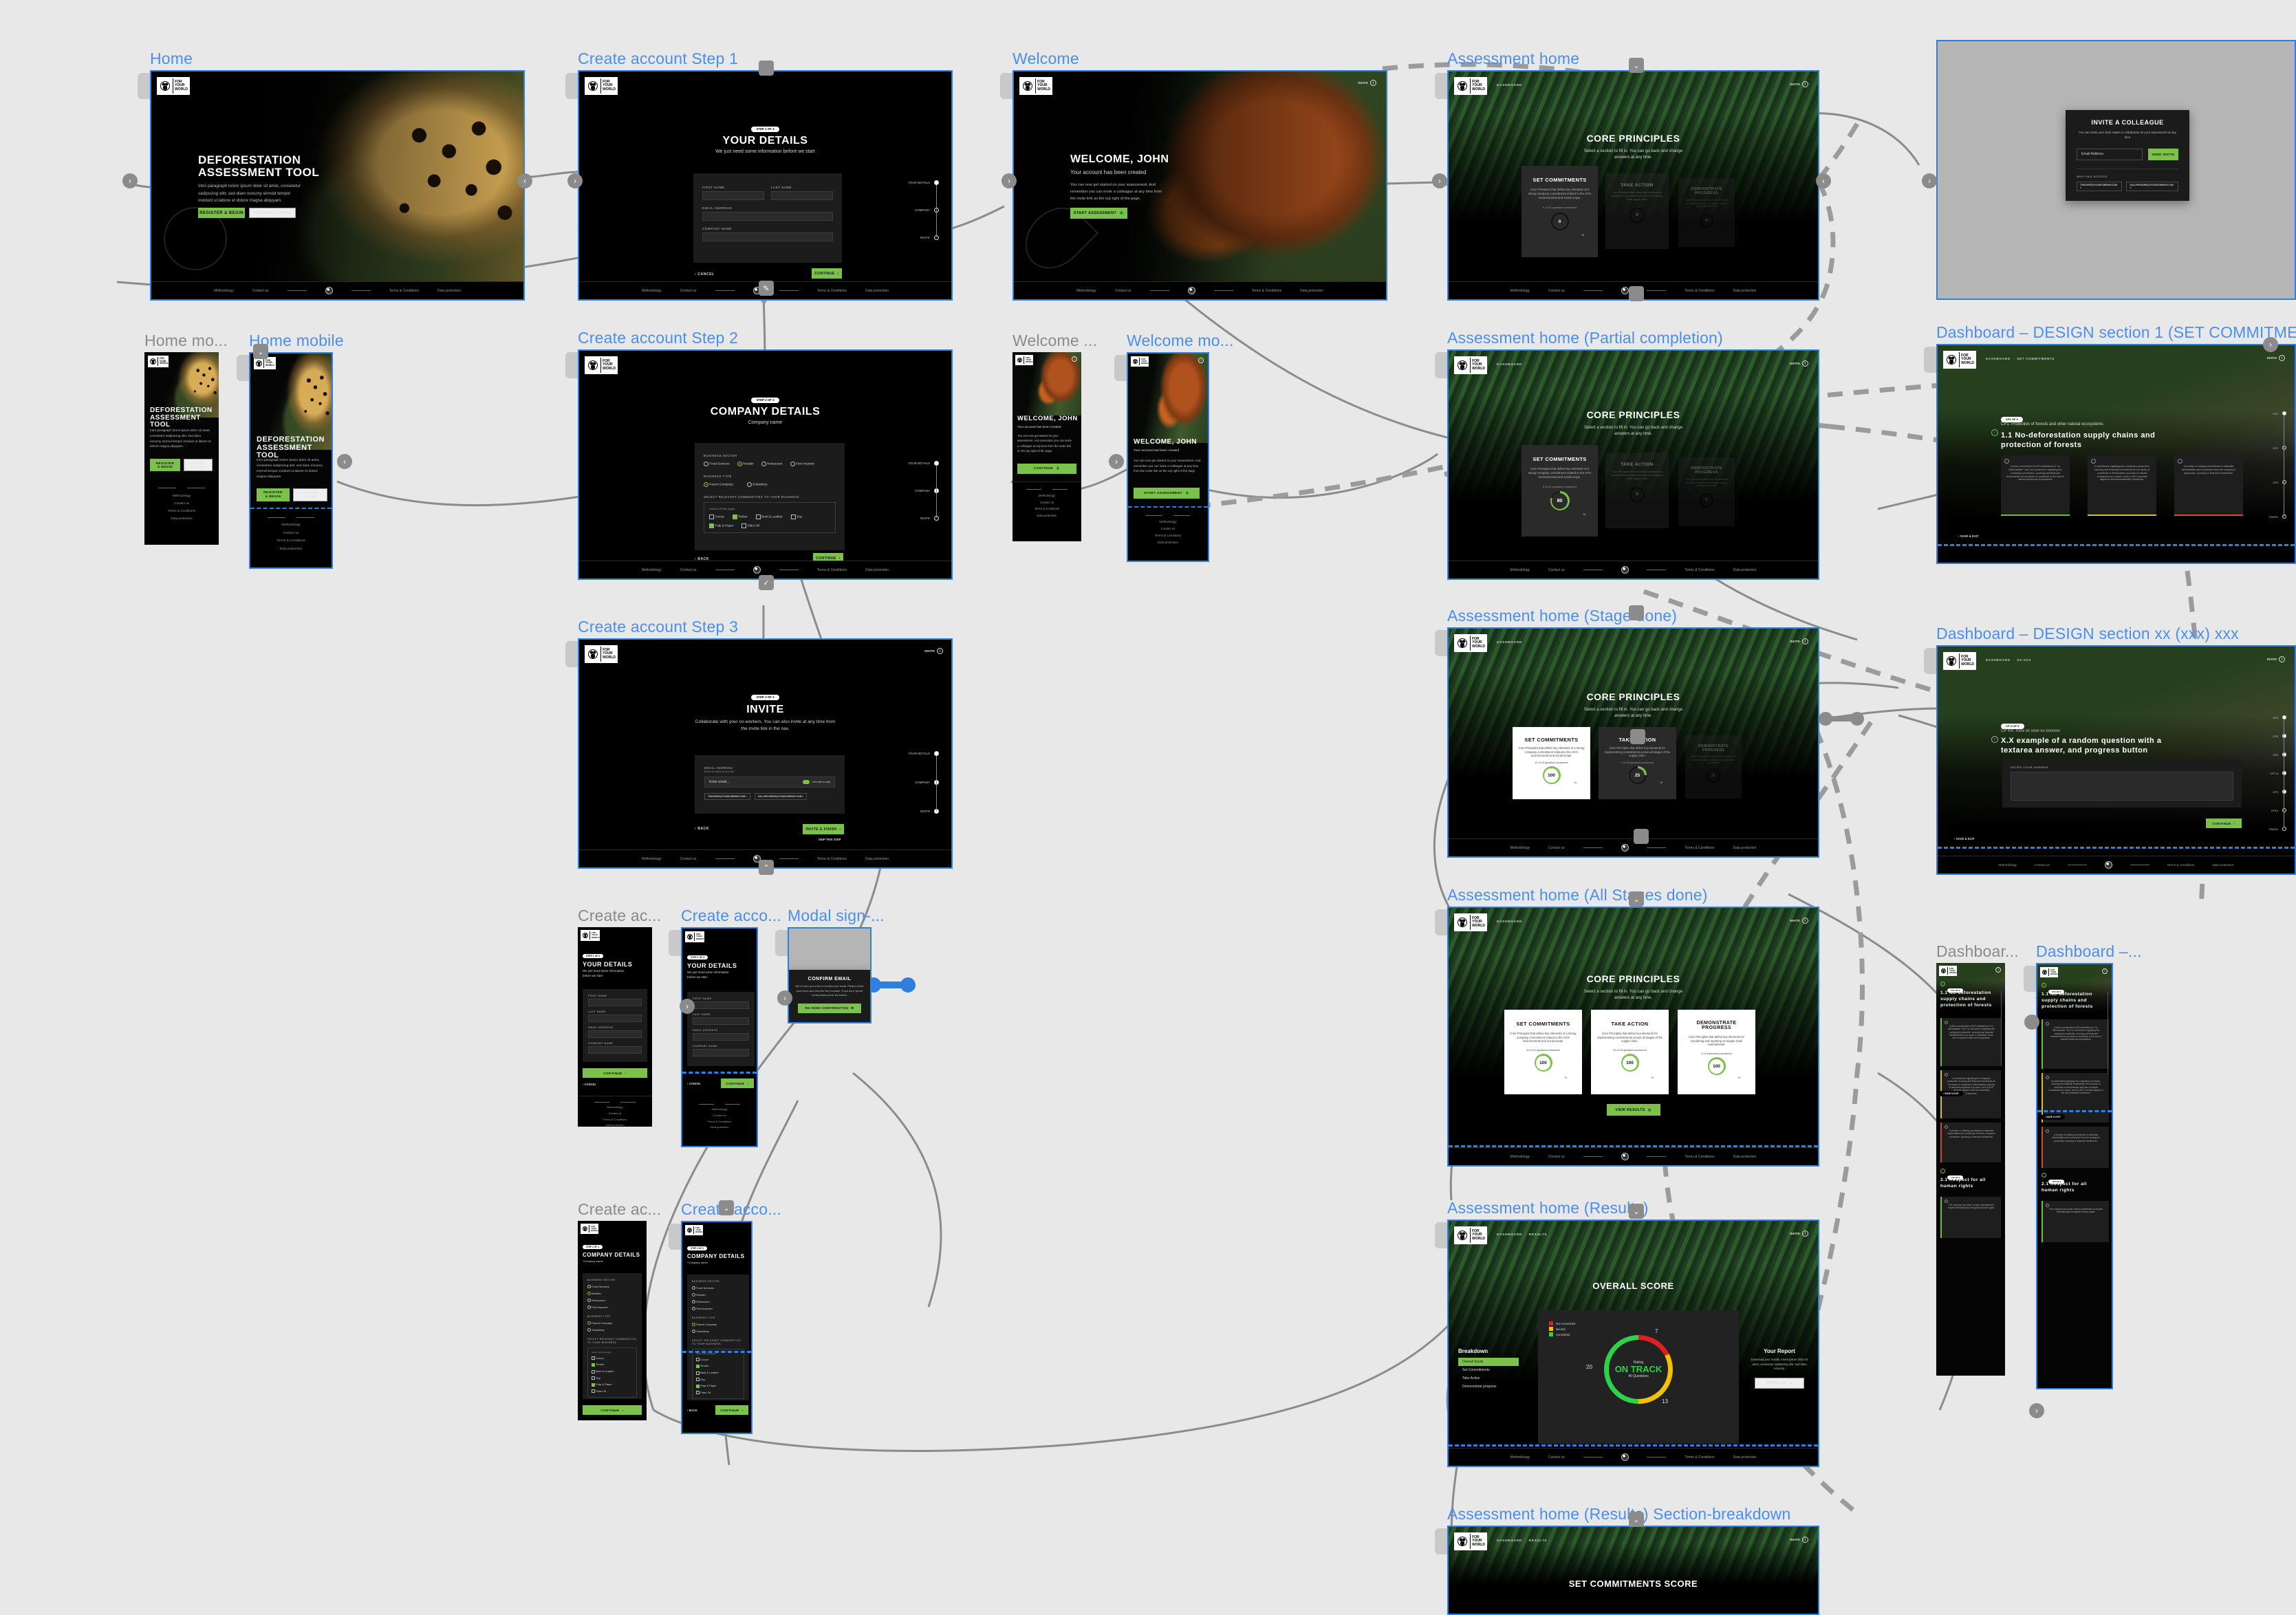  Describe the element at coordinates (718, 1302) in the screenshot. I see `radio-restaurant: Restaurant` at that location.